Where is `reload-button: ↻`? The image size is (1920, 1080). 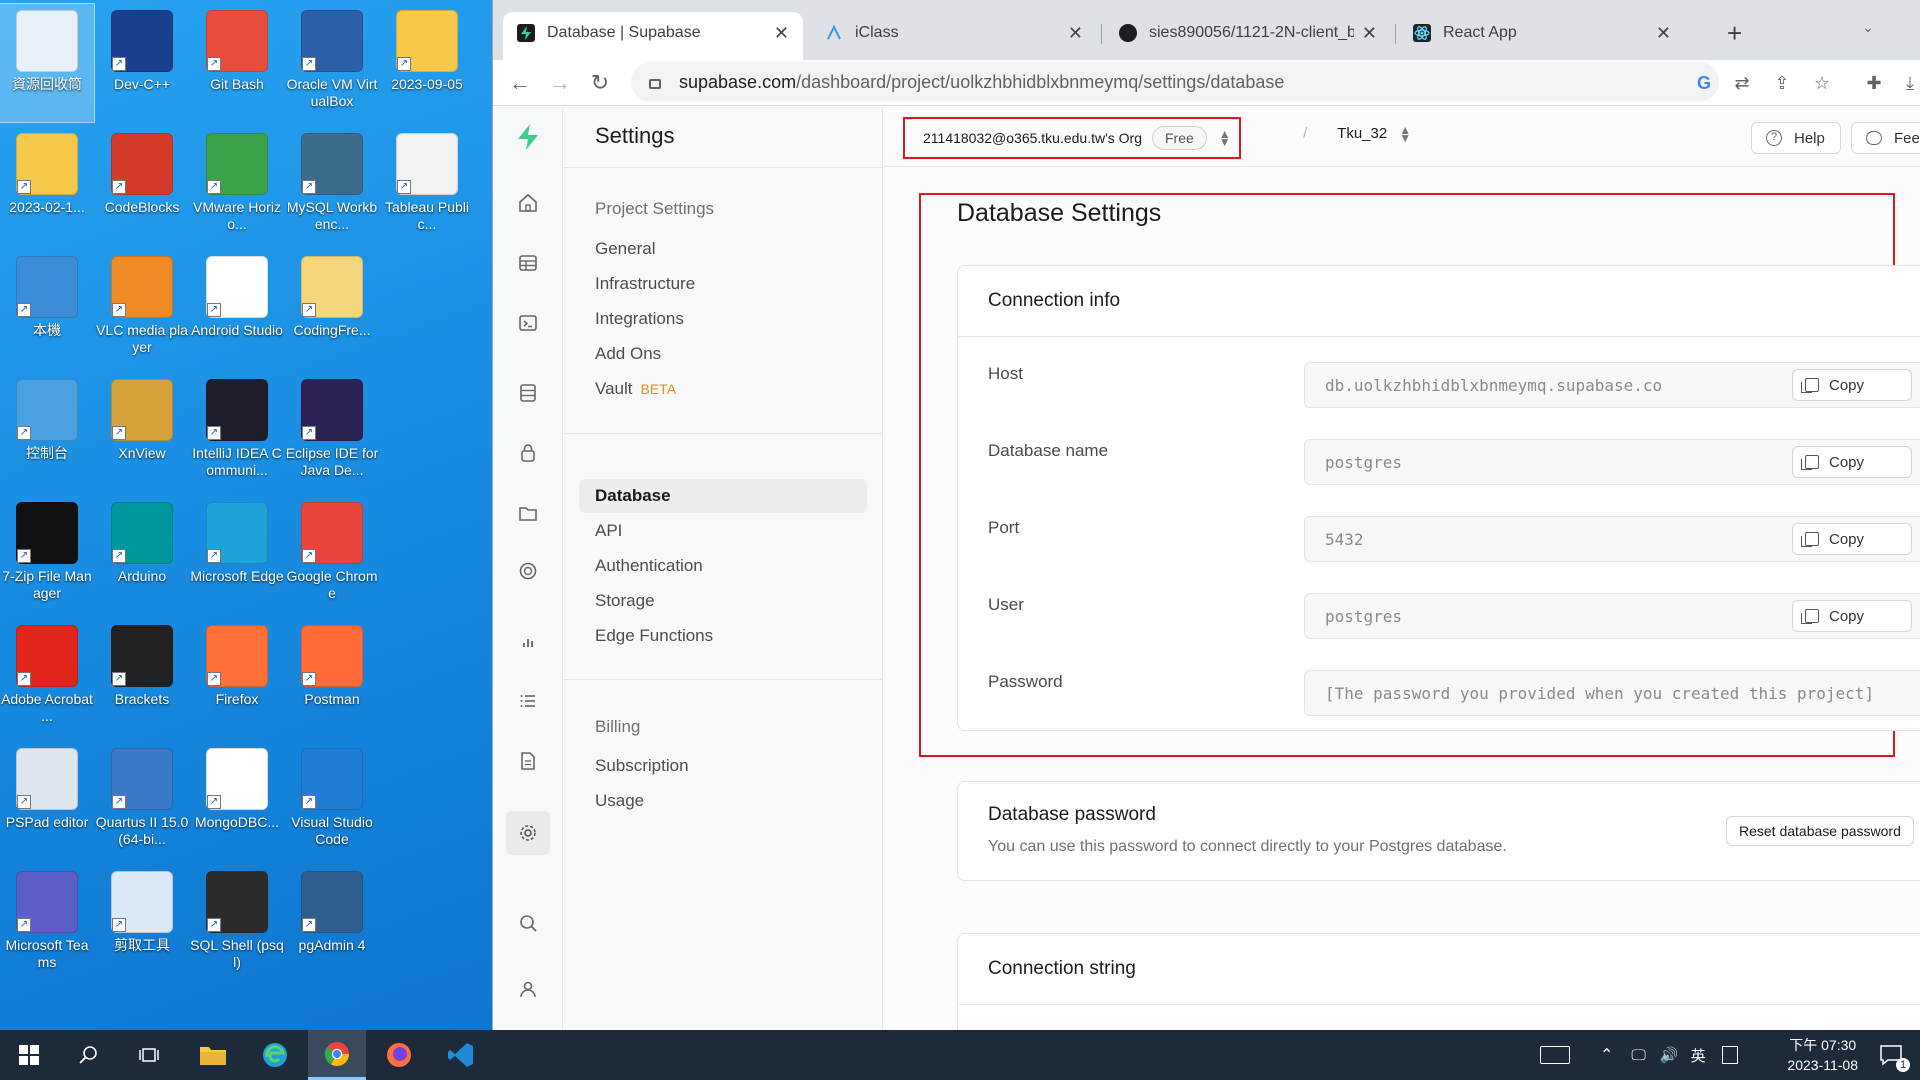
reload-button: ↻ is located at coordinates (600, 83).